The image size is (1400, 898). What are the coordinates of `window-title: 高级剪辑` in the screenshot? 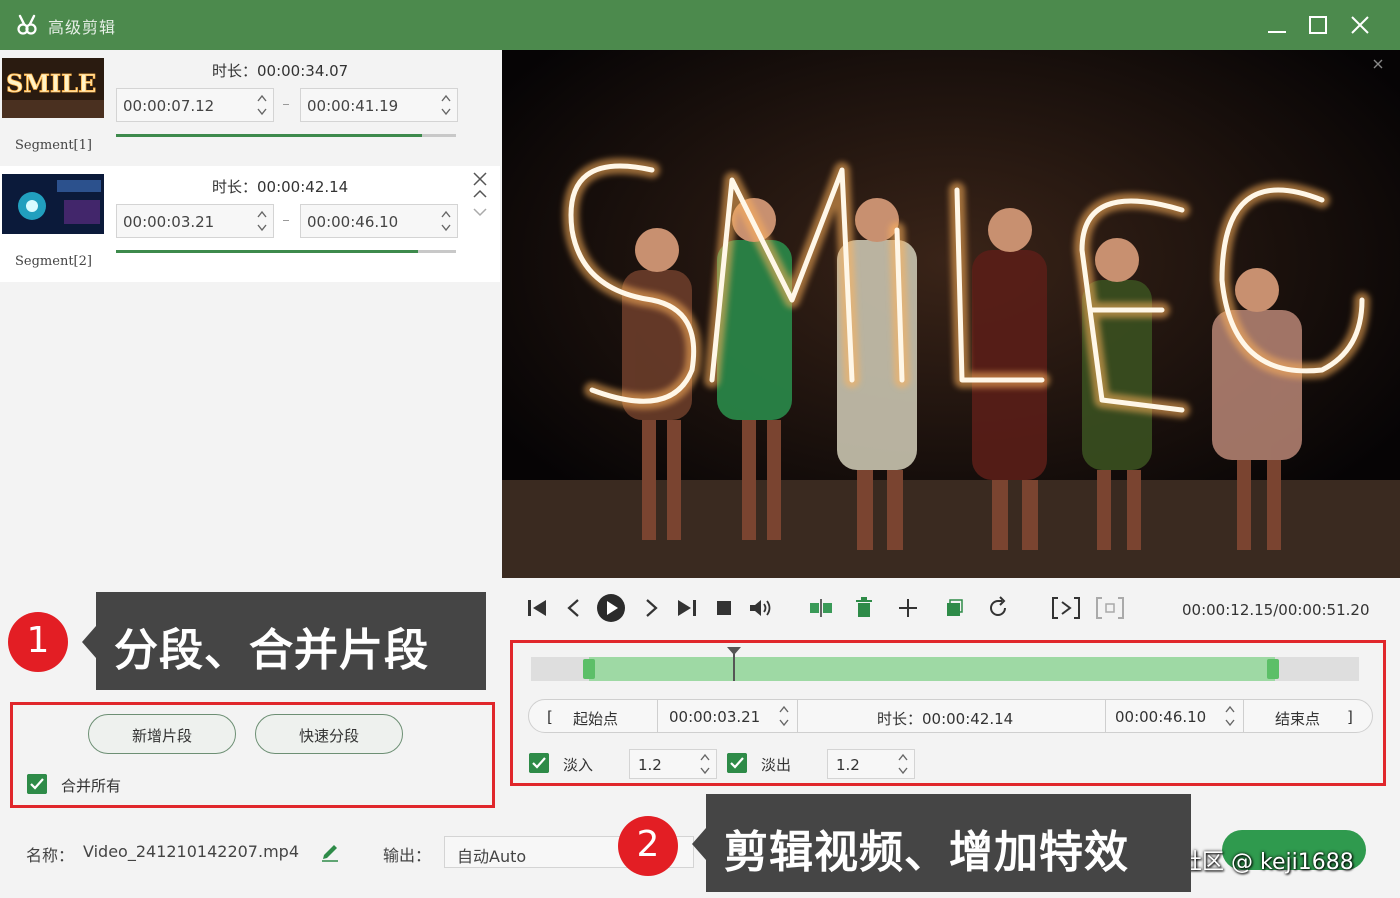 It's located at (82, 27).